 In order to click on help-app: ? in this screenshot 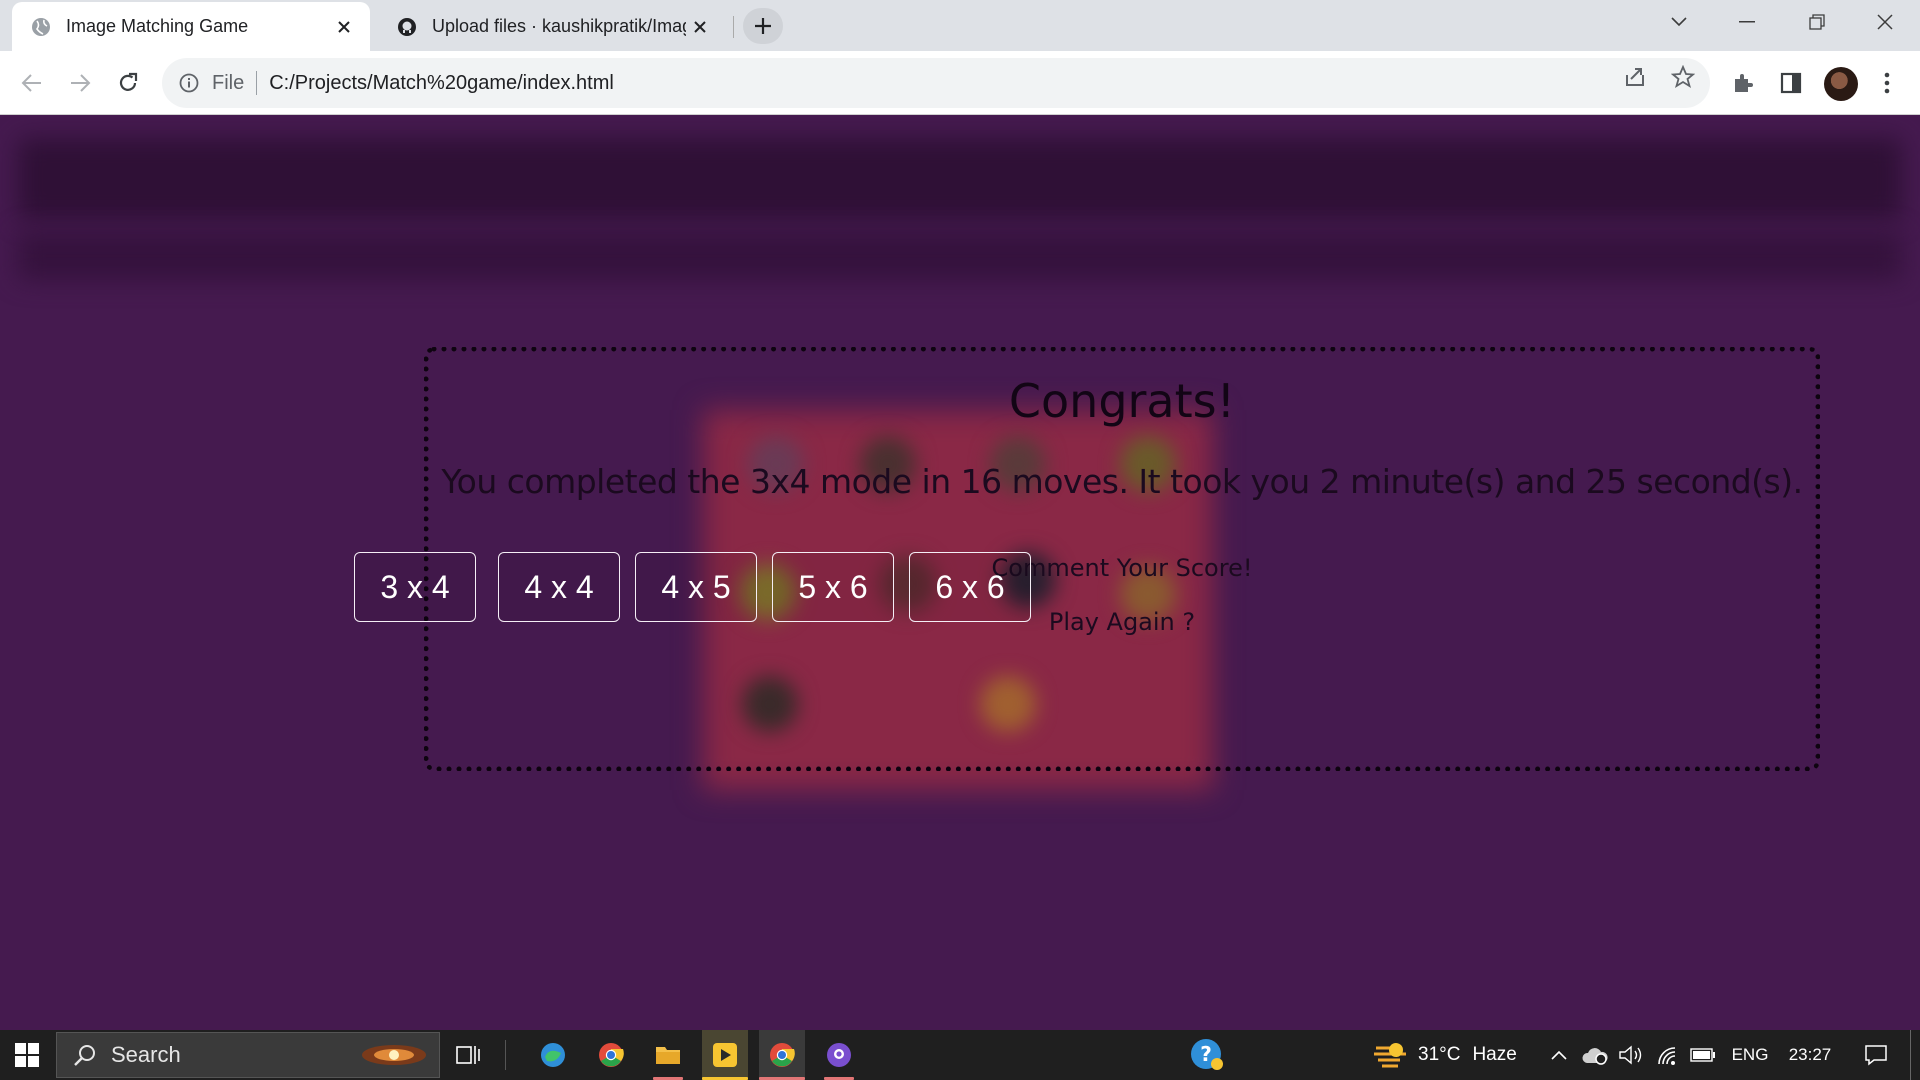, I will do `click(1207, 1055)`.